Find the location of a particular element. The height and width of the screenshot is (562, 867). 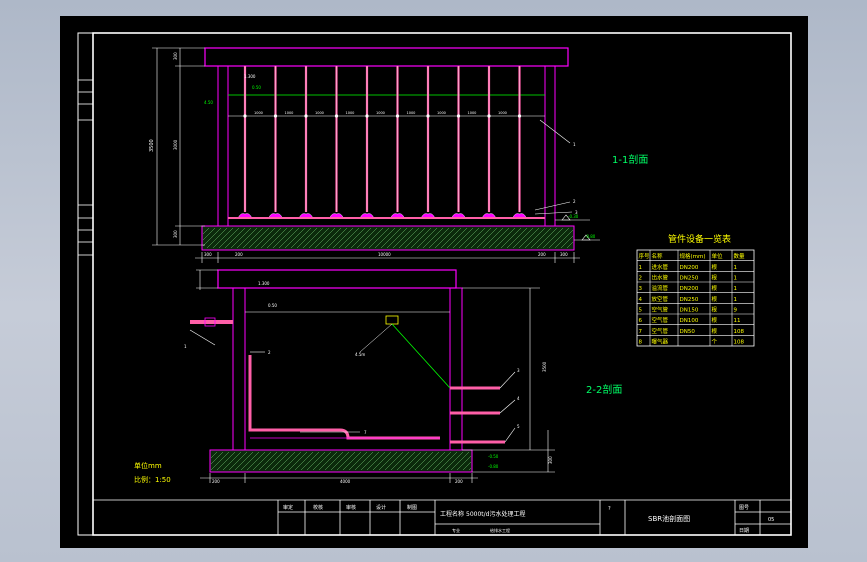

water-level-label: 0.50 is located at coordinates (256, 87).